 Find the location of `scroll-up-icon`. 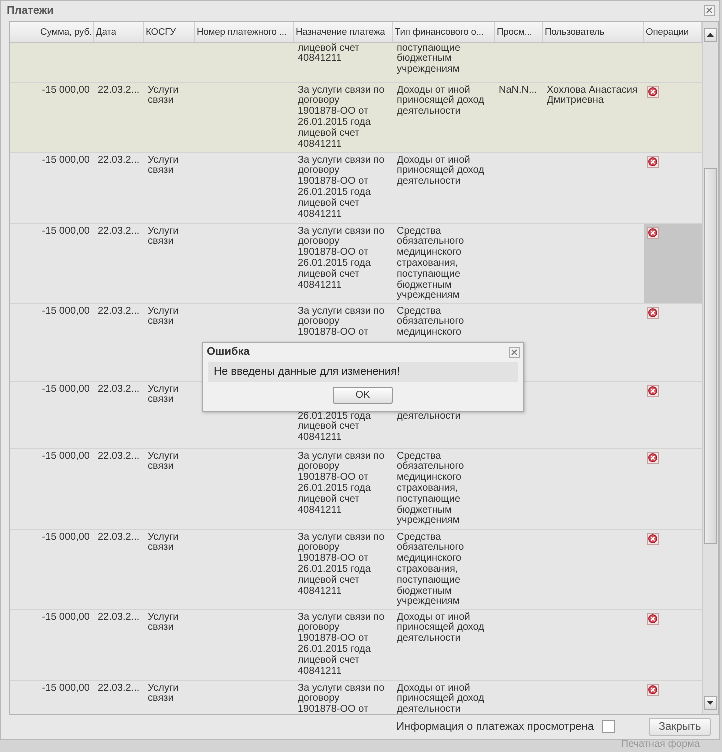

scroll-up-icon is located at coordinates (710, 34).